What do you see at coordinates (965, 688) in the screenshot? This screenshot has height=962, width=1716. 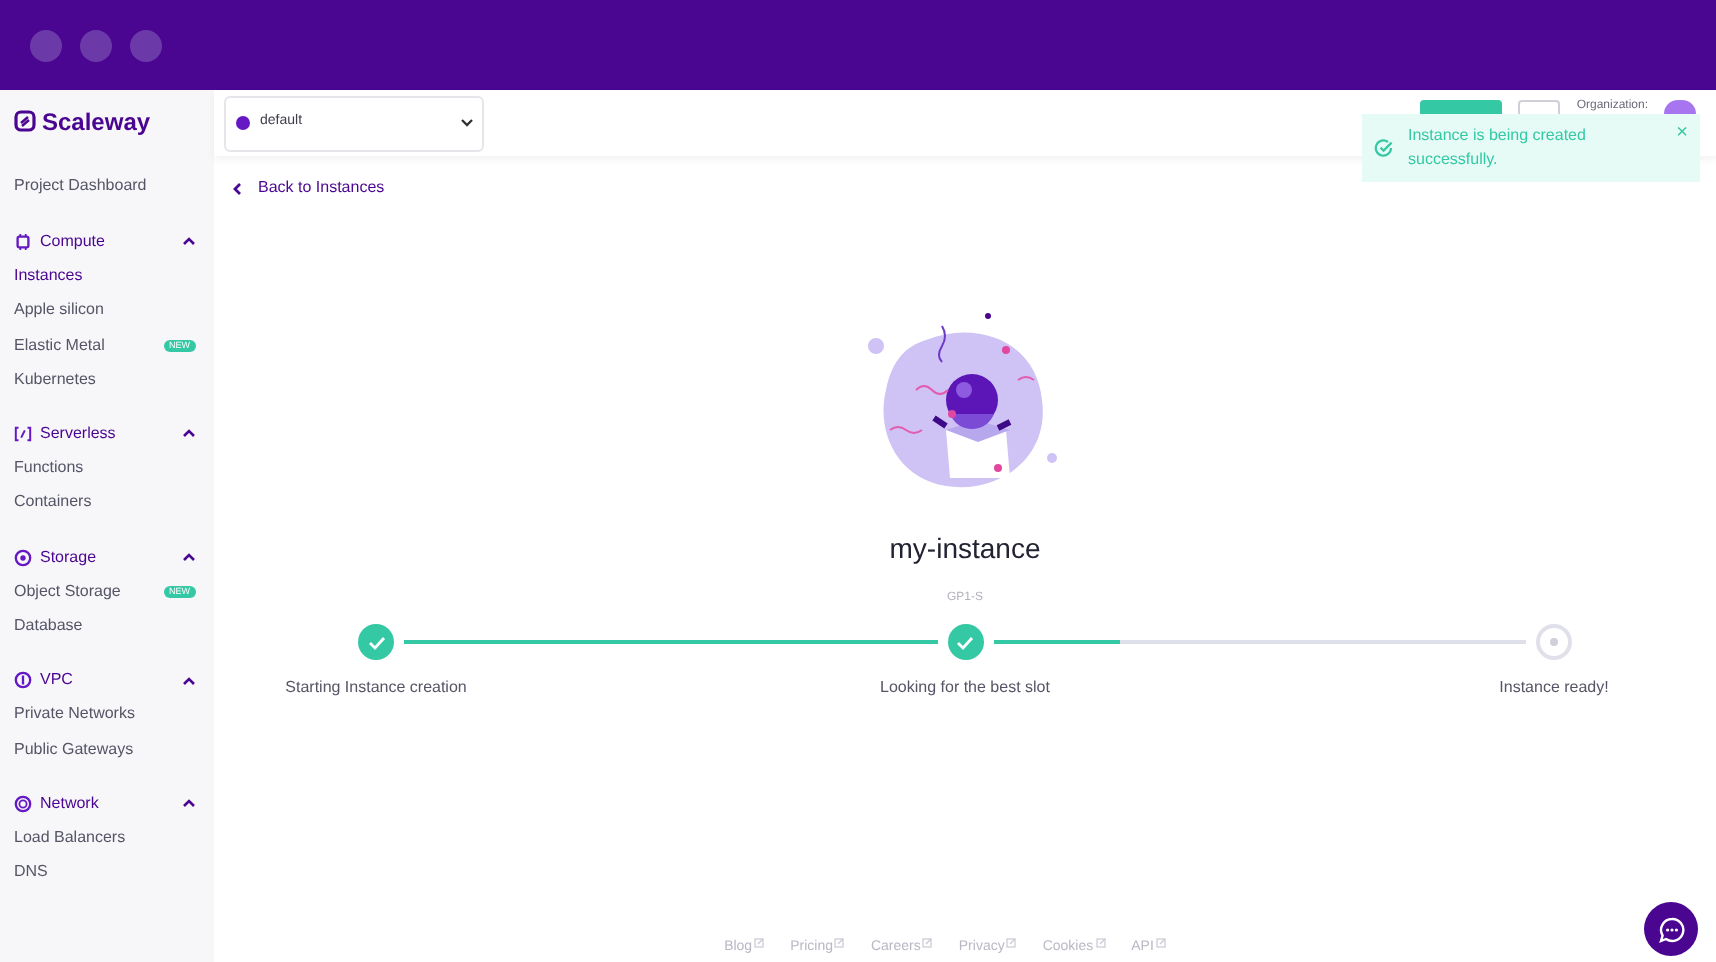 I see `step-label: Looking for the best slot` at bounding box center [965, 688].